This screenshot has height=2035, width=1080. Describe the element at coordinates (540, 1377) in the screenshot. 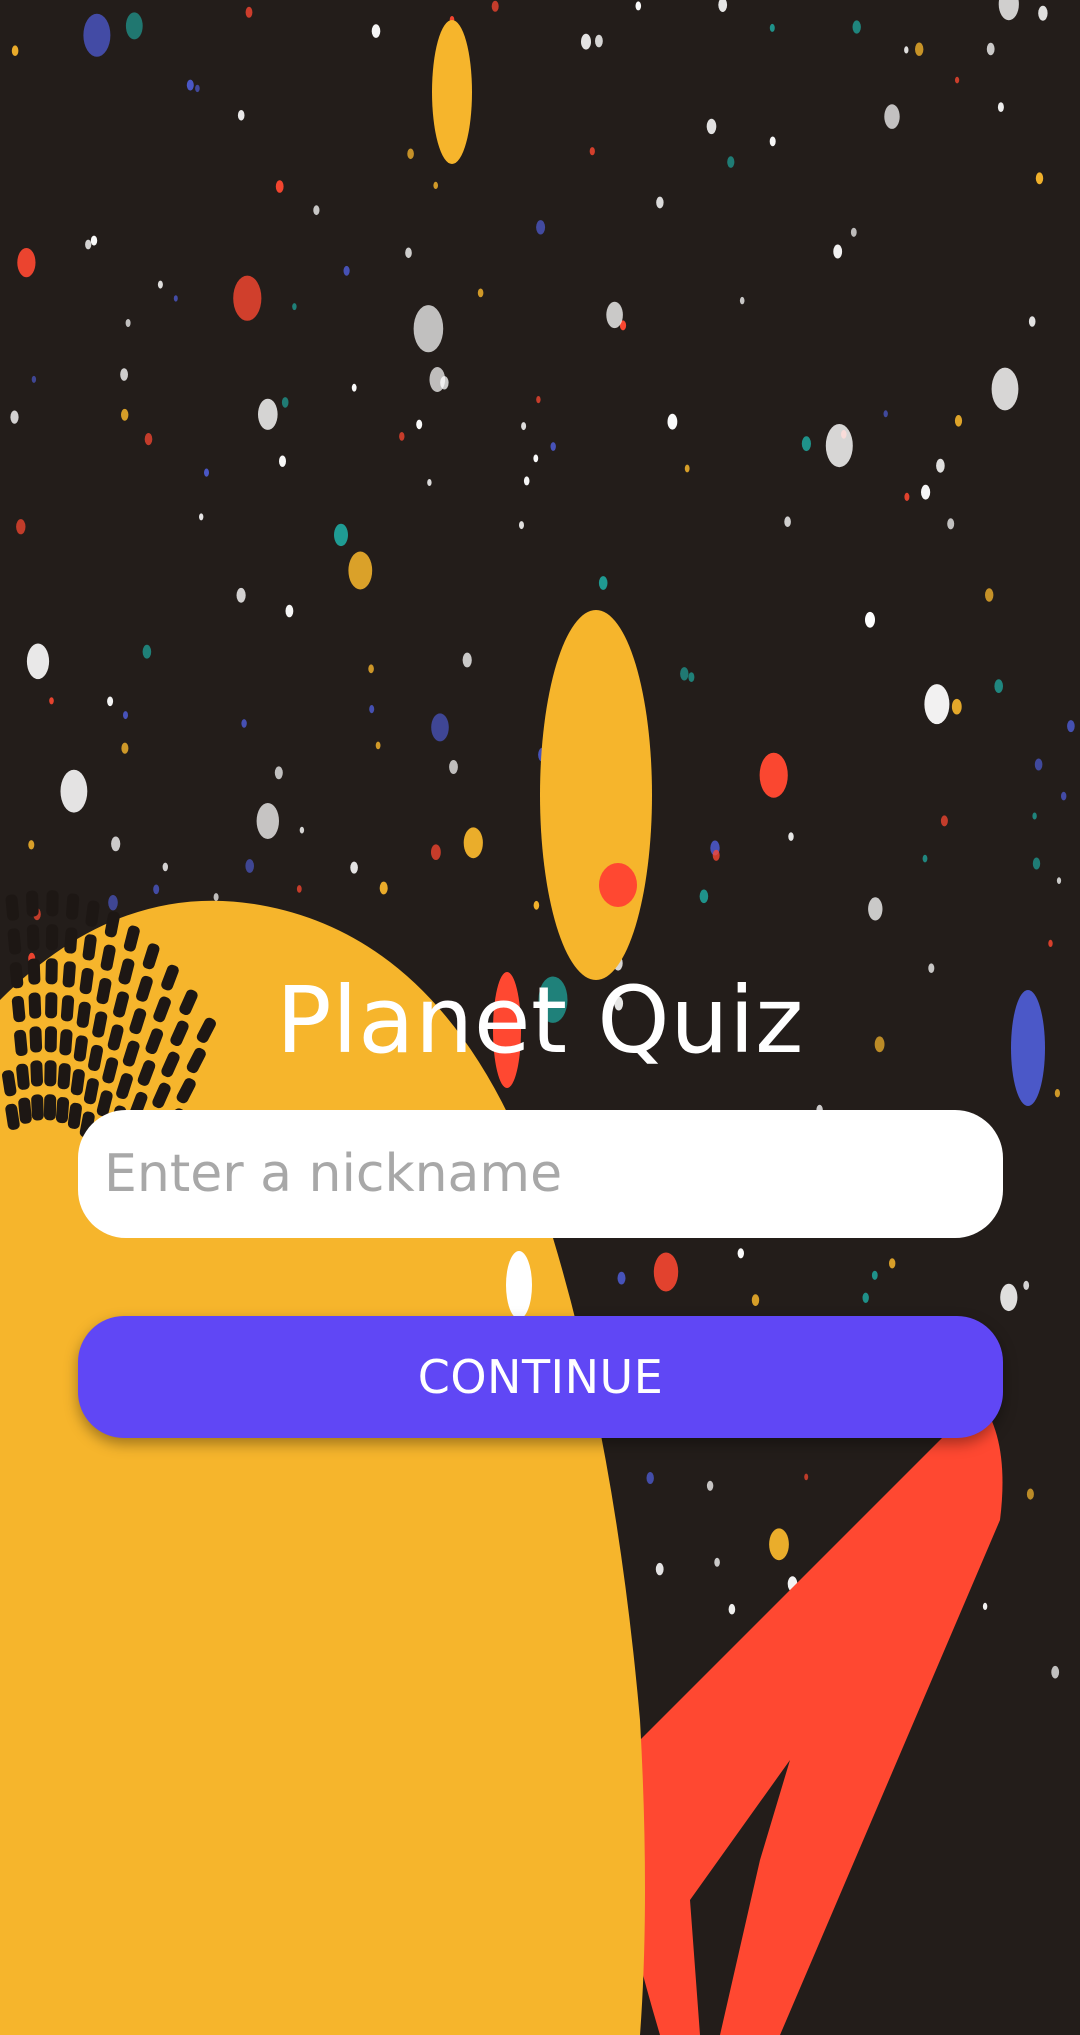

I see `continue-button: CONTINUE` at that location.